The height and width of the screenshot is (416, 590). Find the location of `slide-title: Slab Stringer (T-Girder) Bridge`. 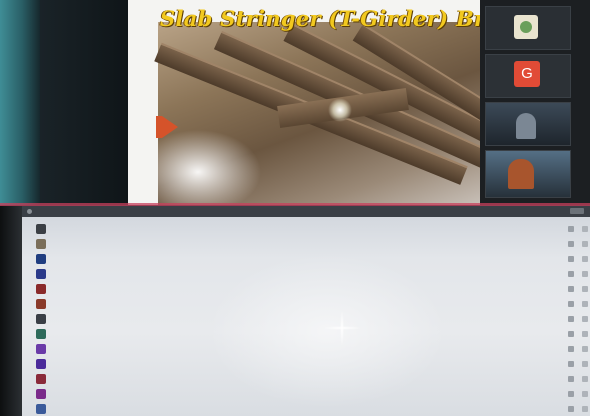

slide-title: Slab Stringer (T-Girder) Bridge is located at coordinates (320, 18).